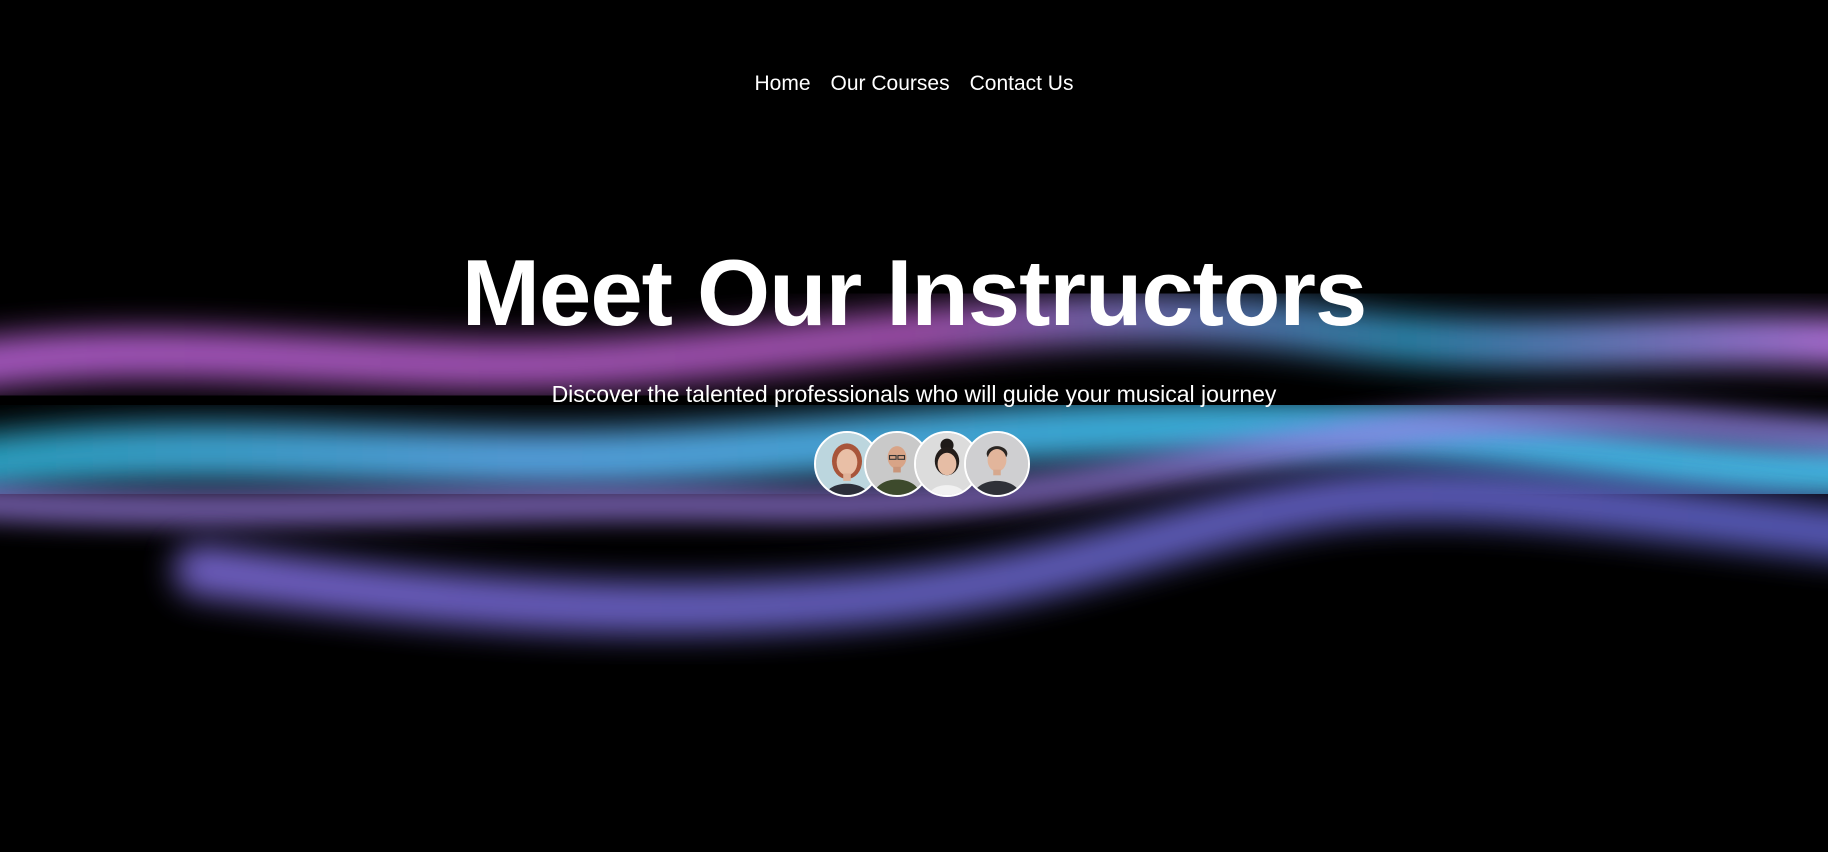 This screenshot has width=1828, height=852. What do you see at coordinates (997, 464) in the screenshot?
I see `avatar-young-man-icon` at bounding box center [997, 464].